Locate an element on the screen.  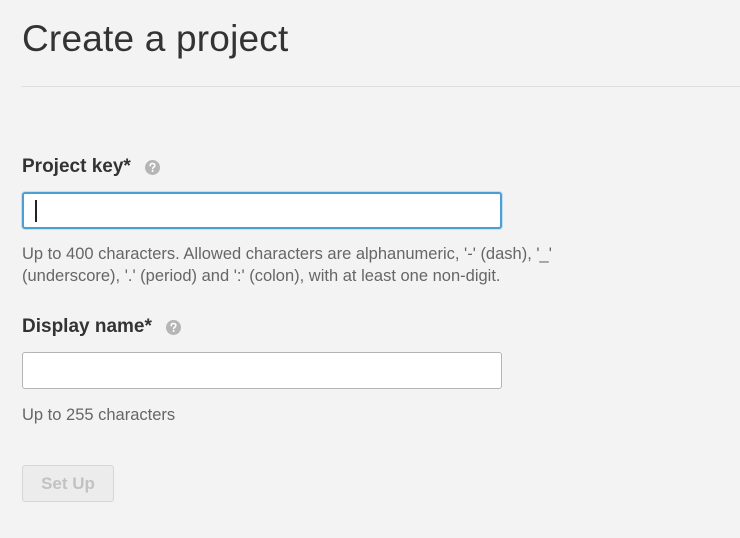
project-key-label-row: Project key* is located at coordinates (91, 167).